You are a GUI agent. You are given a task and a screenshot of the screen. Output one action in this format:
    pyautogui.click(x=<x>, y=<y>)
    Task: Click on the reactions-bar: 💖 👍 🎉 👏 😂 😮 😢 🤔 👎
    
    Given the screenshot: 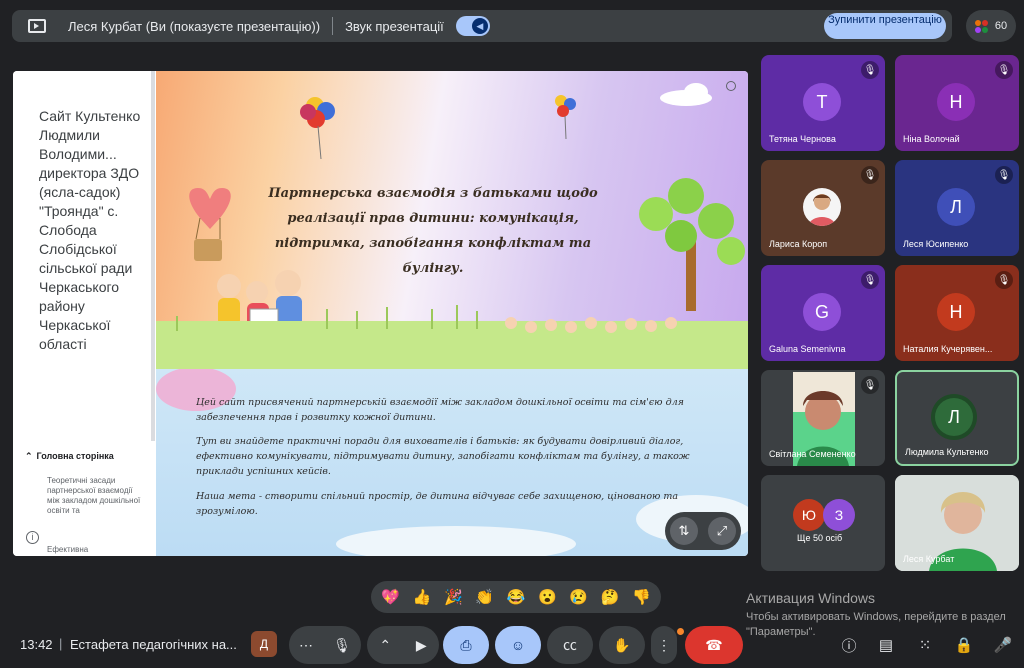 What is the action you would take?
    pyautogui.click(x=516, y=597)
    